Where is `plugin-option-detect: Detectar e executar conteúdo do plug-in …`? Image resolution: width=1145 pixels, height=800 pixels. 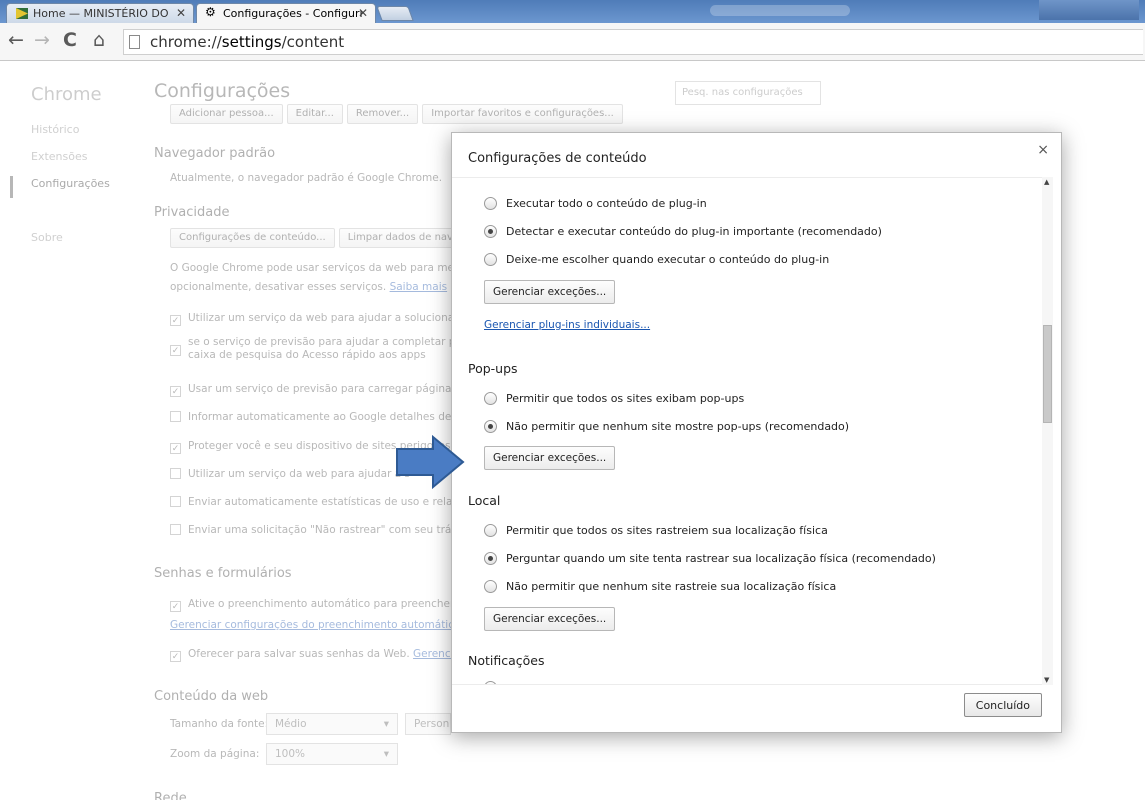 plugin-option-detect: Detectar e executar conteúdo do plug-in … is located at coordinates (683, 231).